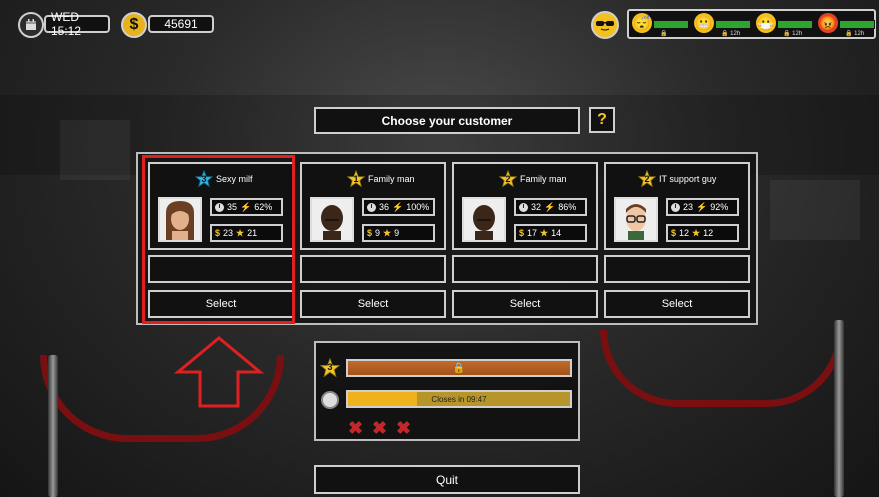 The image size is (879, 497). I want to click on time-satisfaction-stat: 32 ⚡ 86%, so click(550, 207).